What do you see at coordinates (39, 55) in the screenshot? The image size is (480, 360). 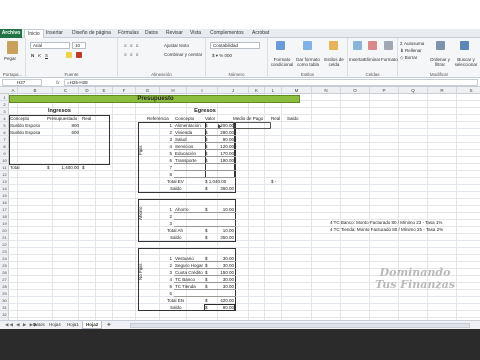 I see `italic-button: K` at bounding box center [39, 55].